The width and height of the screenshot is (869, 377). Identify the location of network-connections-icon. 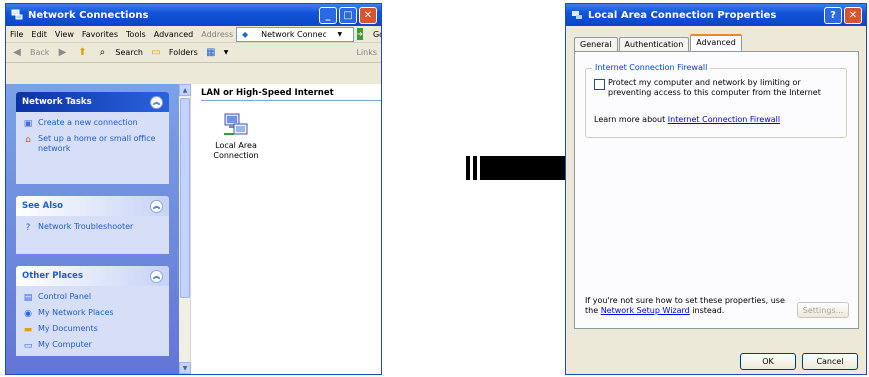
(17, 15).